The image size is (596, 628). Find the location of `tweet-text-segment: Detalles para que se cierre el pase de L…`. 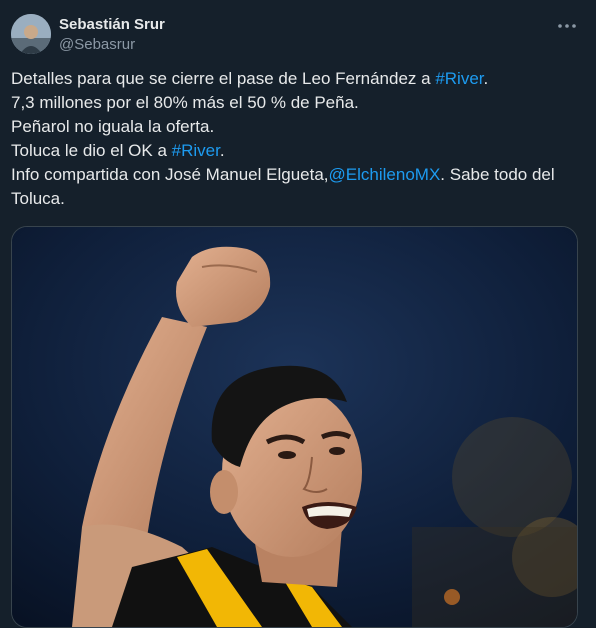

tweet-text-segment: Detalles para que se cierre el pase de L… is located at coordinates (223, 78).